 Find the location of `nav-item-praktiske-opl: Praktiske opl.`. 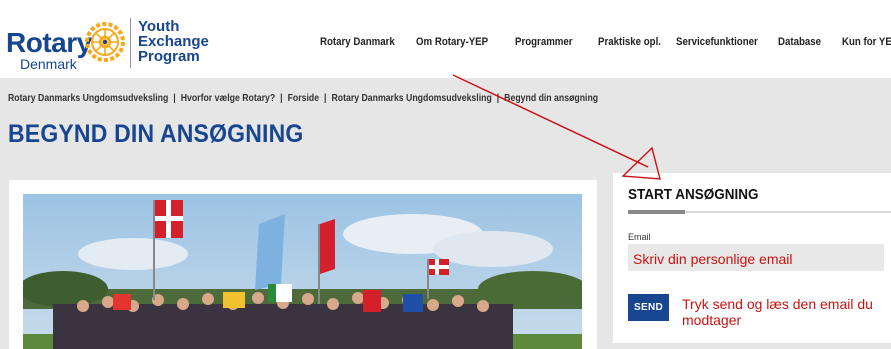

nav-item-praktiske-opl: Praktiske opl. is located at coordinates (630, 42).